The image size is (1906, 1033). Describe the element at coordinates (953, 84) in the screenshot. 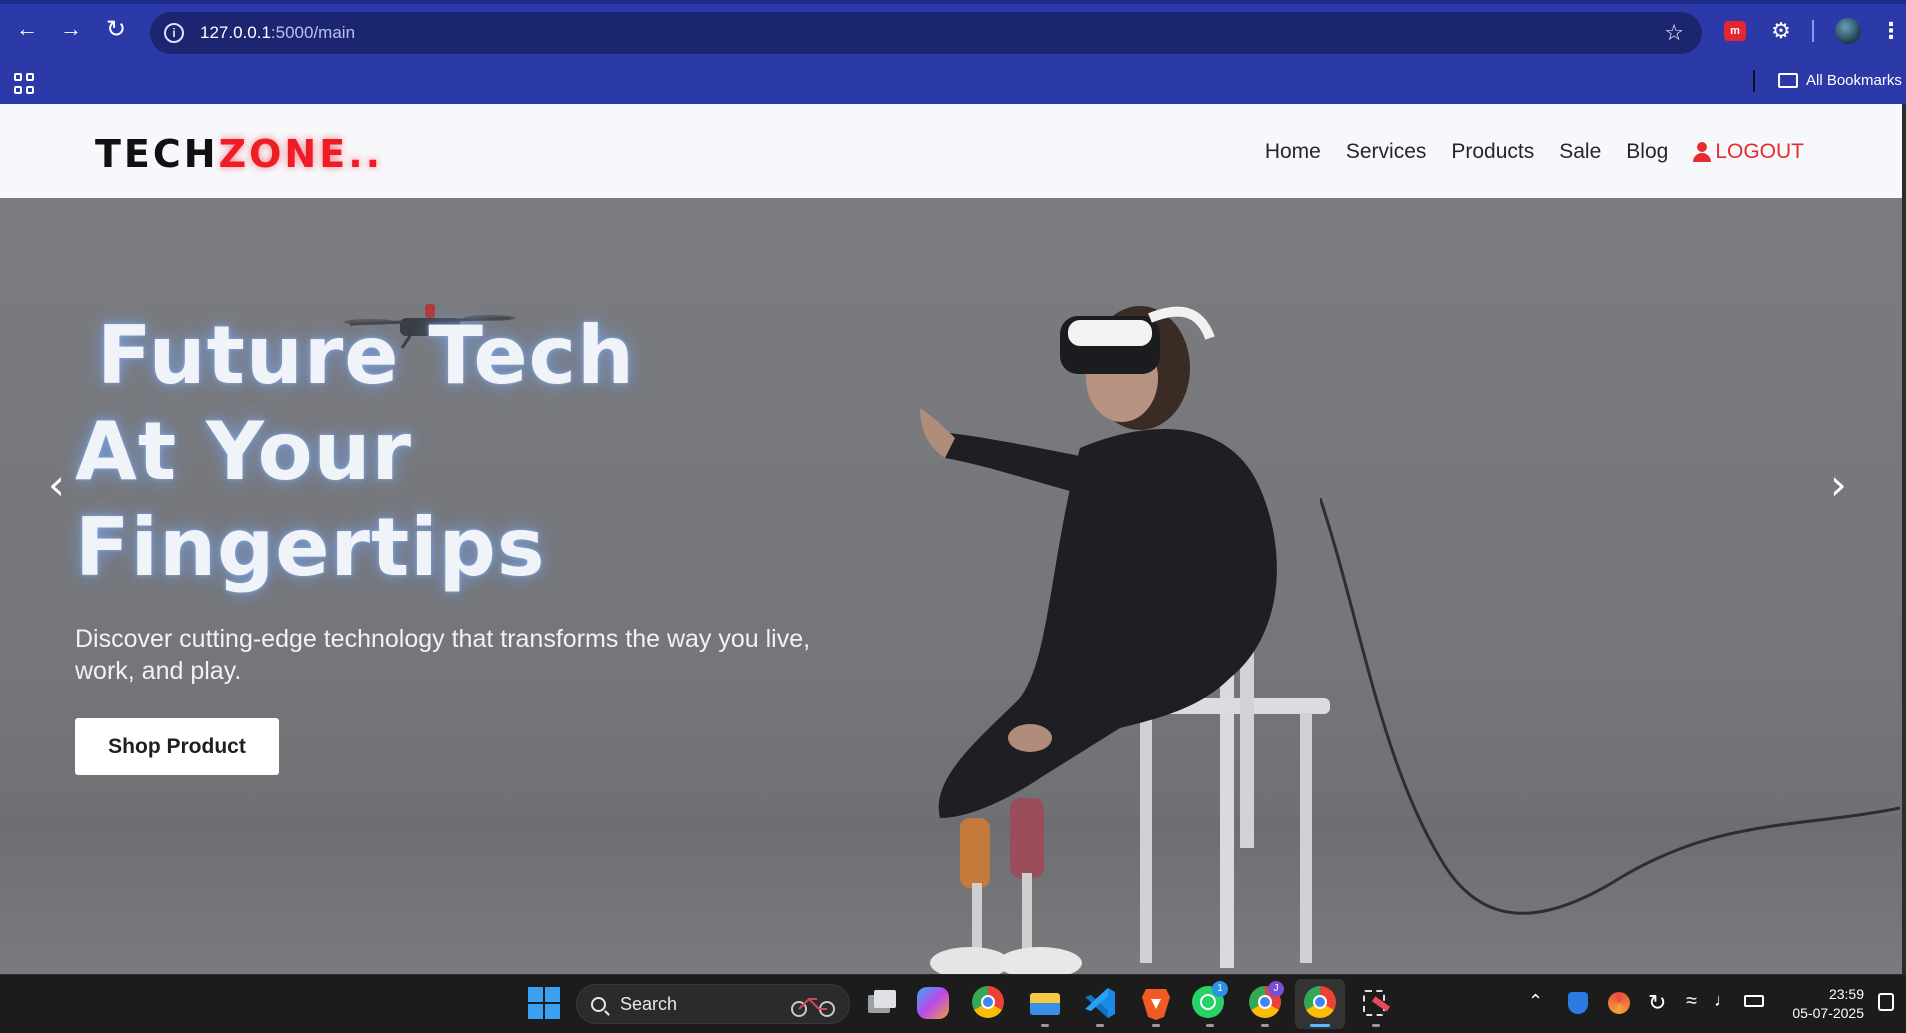

I see `bookmarks-bar: All Bookmarks` at that location.